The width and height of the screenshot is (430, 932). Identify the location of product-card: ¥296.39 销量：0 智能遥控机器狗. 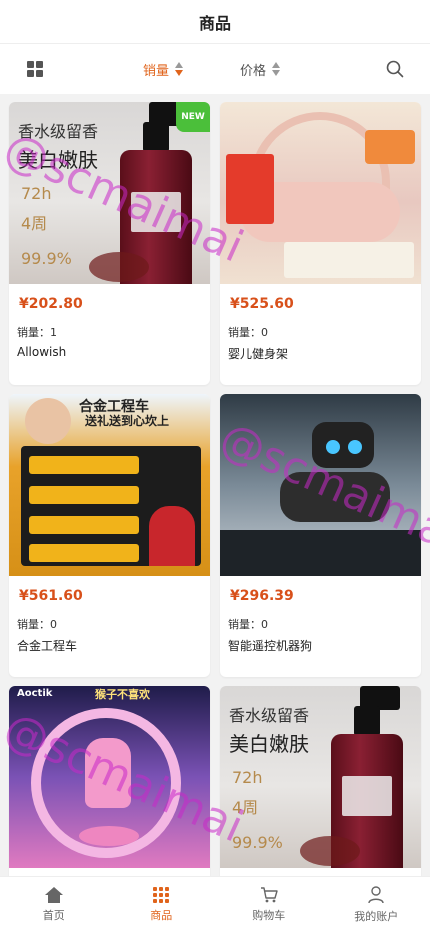
(320, 535).